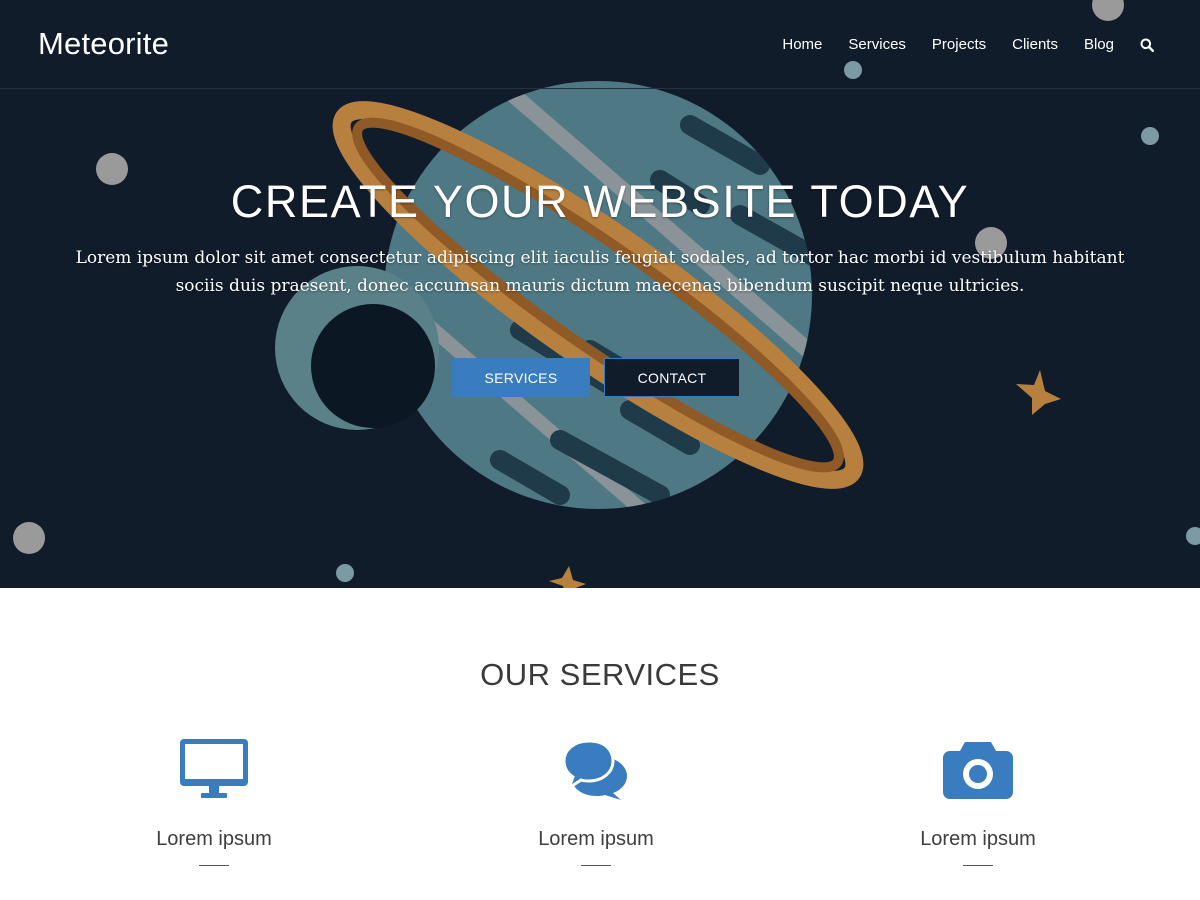  I want to click on monitor-icon, so click(214, 768).